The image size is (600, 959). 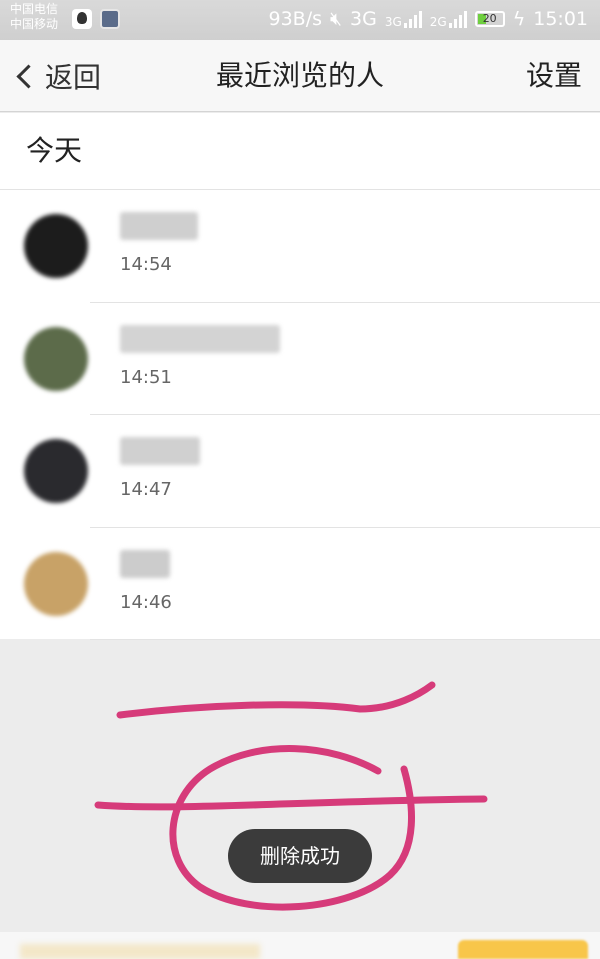 I want to click on net-3g-label: 3G, so click(x=363, y=19).